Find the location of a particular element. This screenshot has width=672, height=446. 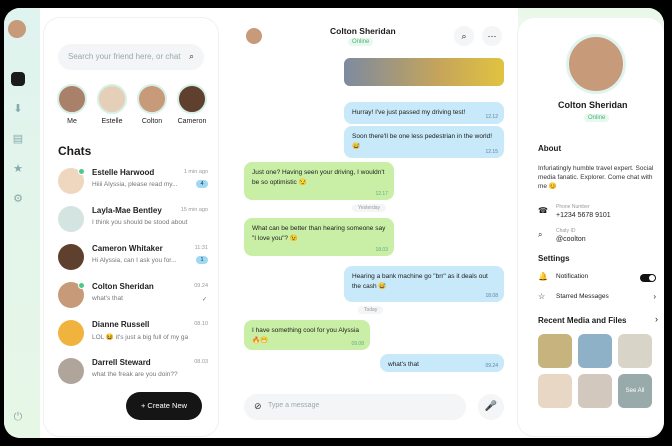

nav-rail: ⬇ ▤ ★ ⚙ ⏻ is located at coordinates (22, 223).